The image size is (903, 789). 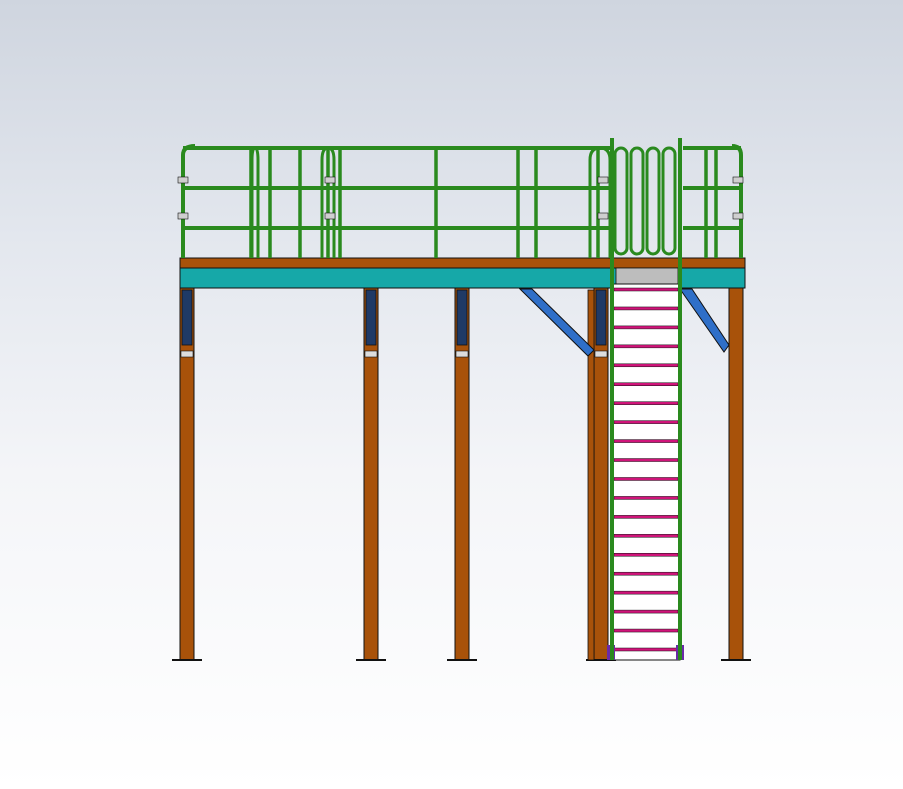 I want to click on knee-brace-left, so click(x=556, y=322).